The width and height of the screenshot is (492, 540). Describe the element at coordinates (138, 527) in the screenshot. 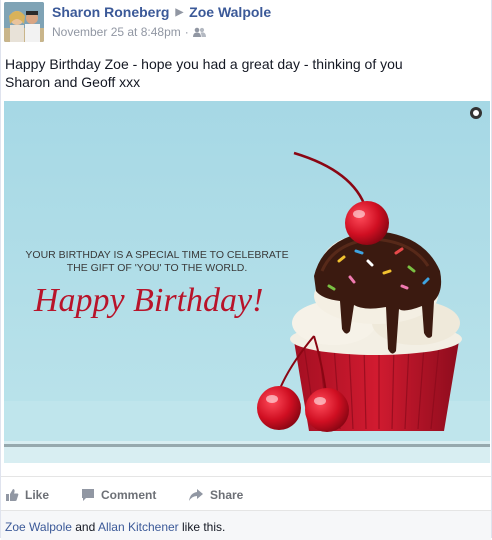

I see `liker-link-2: Allan Kitchener` at that location.